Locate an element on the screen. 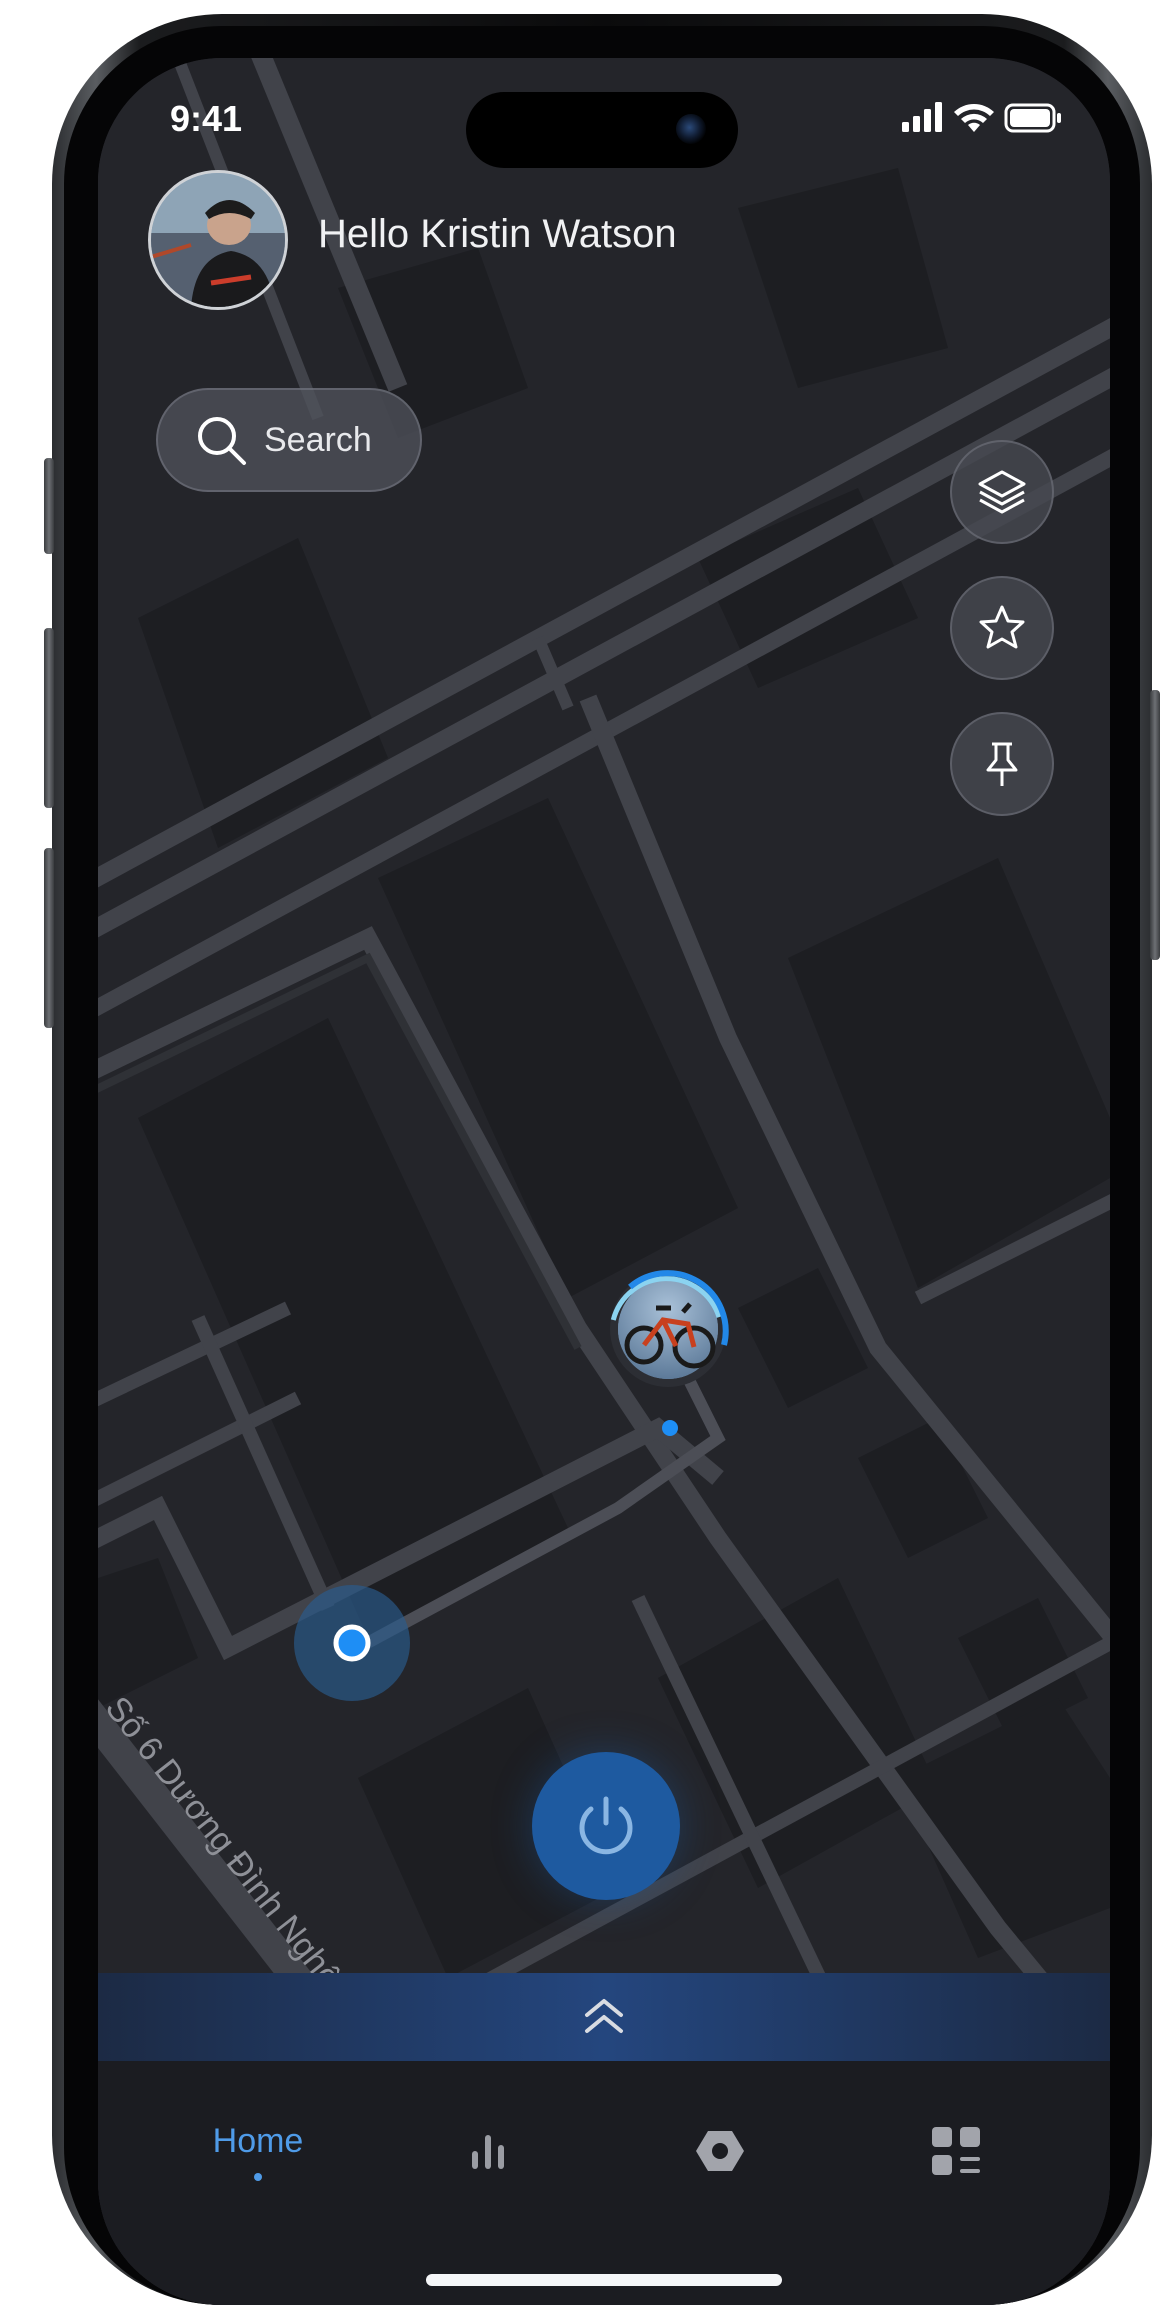 This screenshot has height=2305, width=1164. search-icon is located at coordinates (222, 441).